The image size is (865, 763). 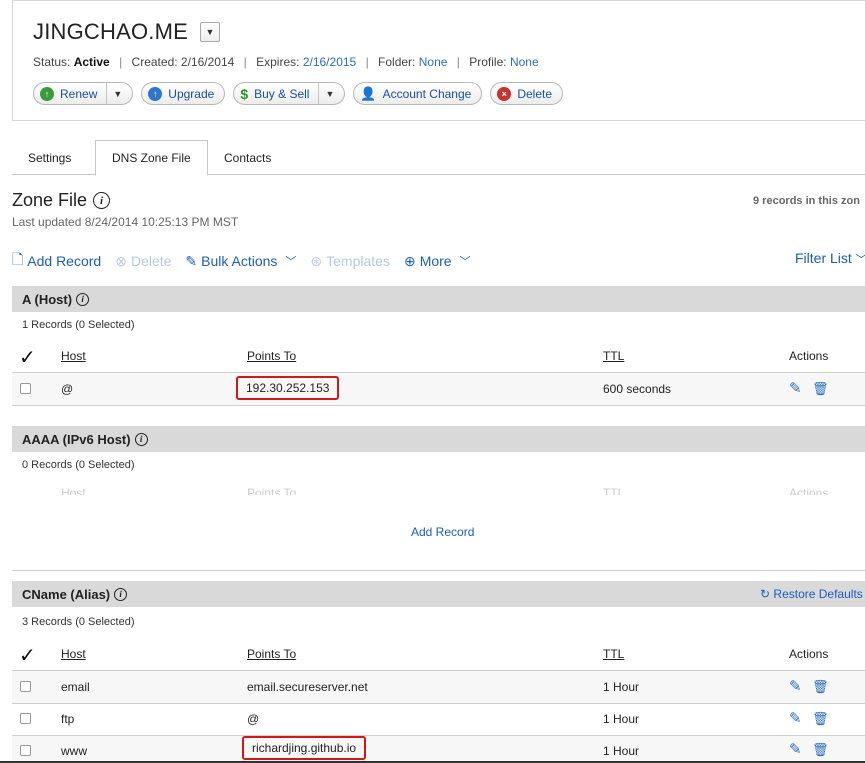 I want to click on add-record-button: 🗋 Add Record, so click(x=56, y=261).